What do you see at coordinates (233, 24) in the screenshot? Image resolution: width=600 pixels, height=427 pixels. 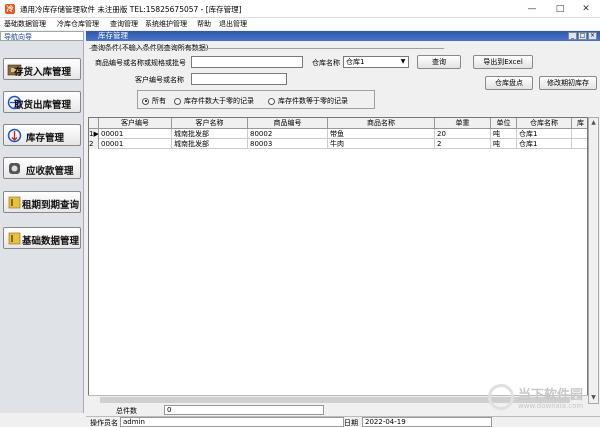 I see `menu-exit: 退出管理` at bounding box center [233, 24].